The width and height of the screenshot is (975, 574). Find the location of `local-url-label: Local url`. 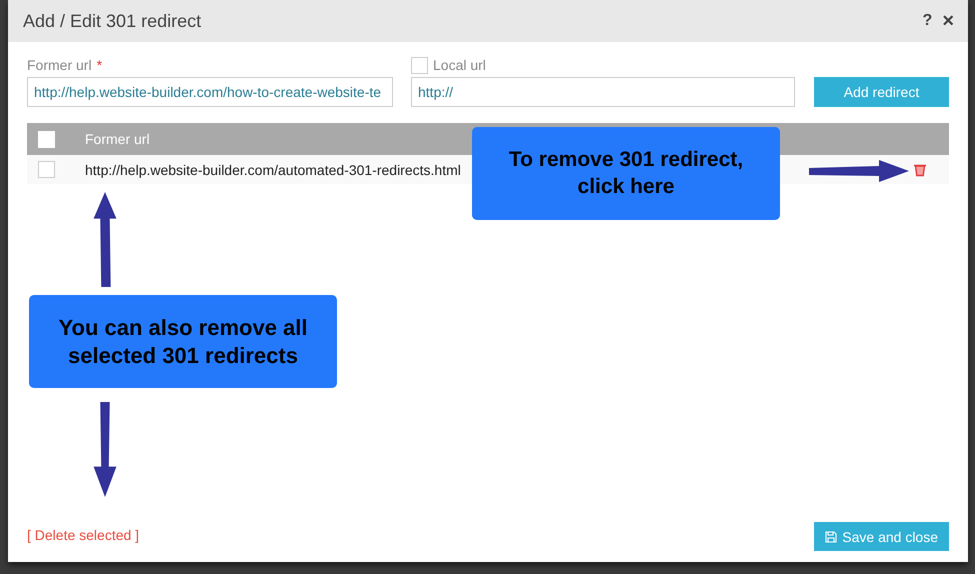

local-url-label: Local url is located at coordinates (459, 65).